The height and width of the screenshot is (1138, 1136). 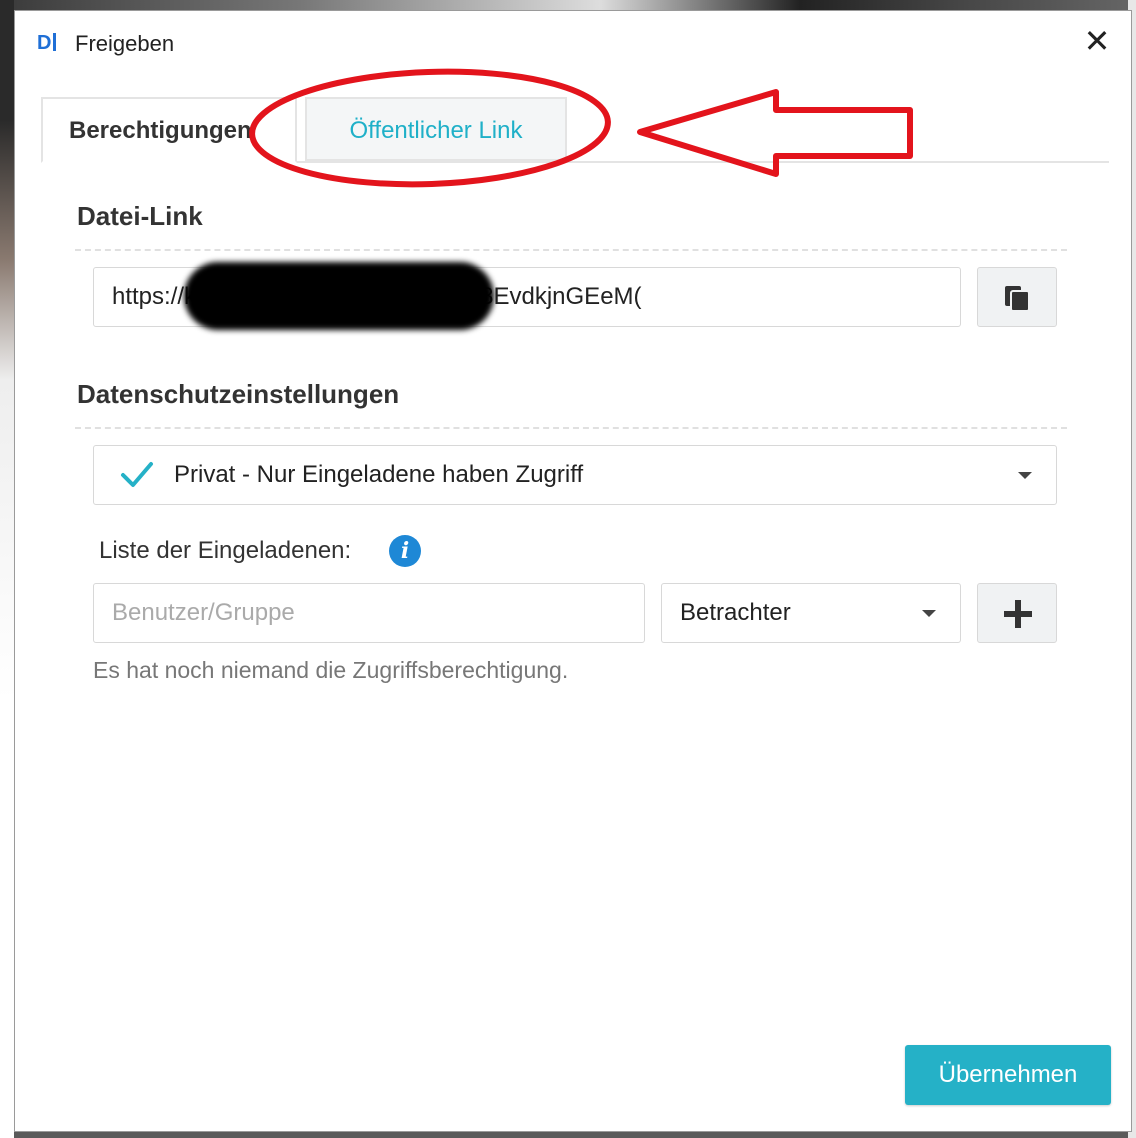 What do you see at coordinates (50, 43) in the screenshot?
I see `app-logo-icon: D` at bounding box center [50, 43].